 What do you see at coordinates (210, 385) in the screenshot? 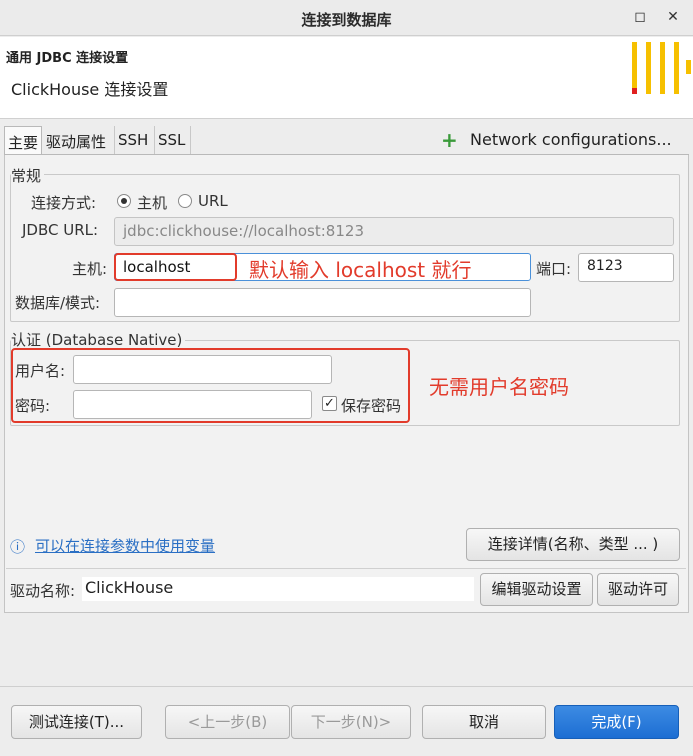
I see `auth-annotation-box` at bounding box center [210, 385].